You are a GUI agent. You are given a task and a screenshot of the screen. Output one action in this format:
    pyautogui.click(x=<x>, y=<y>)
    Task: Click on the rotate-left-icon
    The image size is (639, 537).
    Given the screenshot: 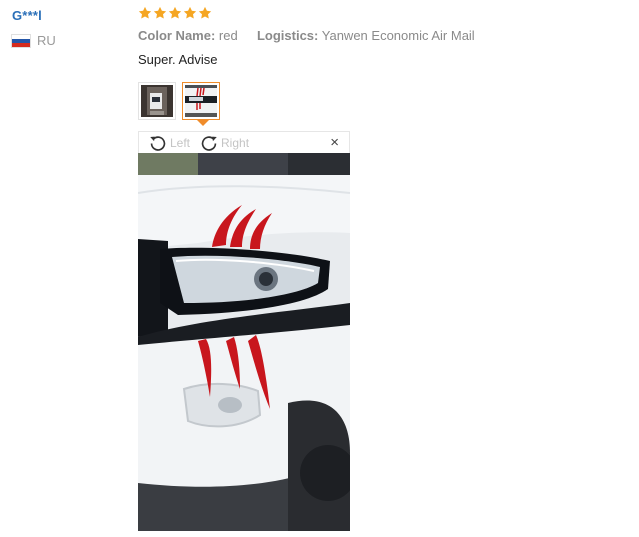 What is the action you would take?
    pyautogui.click(x=158, y=143)
    